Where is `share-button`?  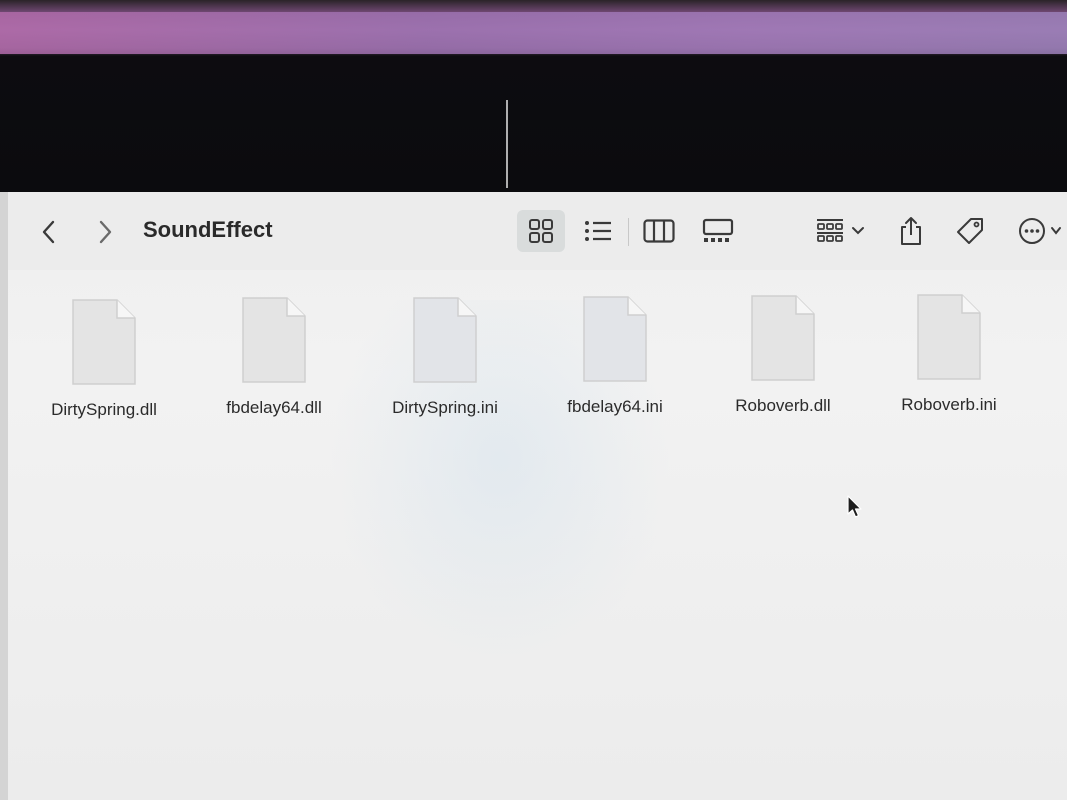
share-button is located at coordinates (911, 231).